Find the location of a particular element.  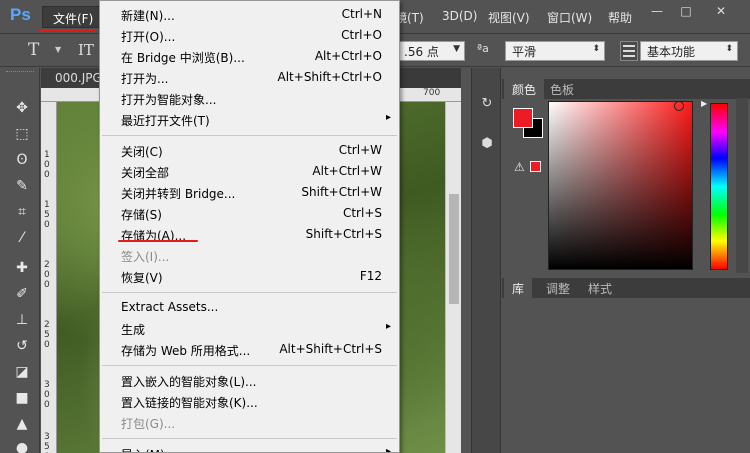

photoshop-logo: Ps is located at coordinates (20, 14).